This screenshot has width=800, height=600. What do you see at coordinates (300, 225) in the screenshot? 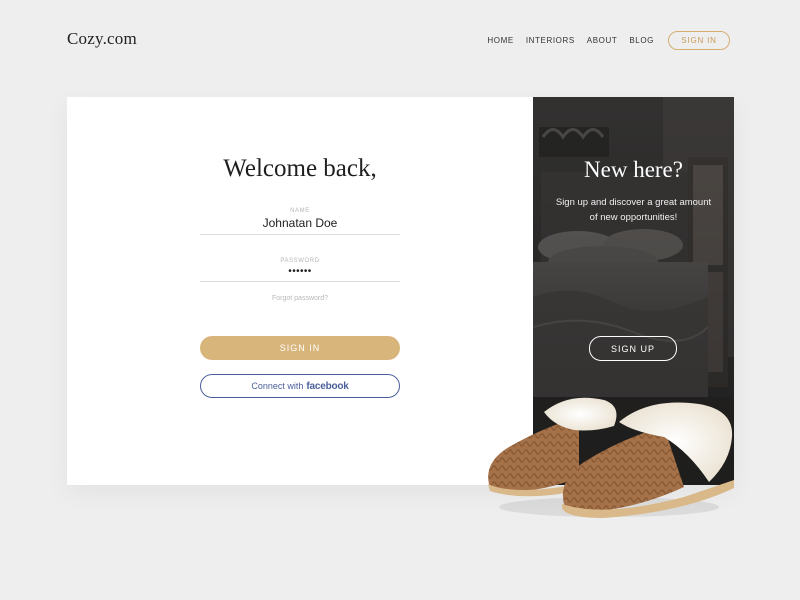
I see `name-input: Johnatan Doe` at bounding box center [300, 225].